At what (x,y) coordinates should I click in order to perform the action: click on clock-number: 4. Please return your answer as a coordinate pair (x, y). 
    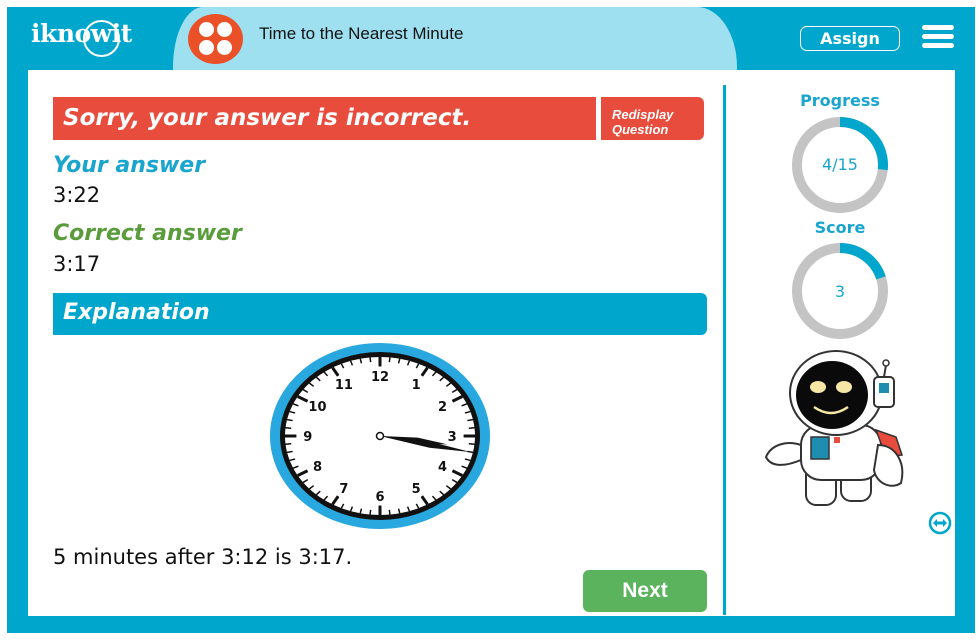
    Looking at the image, I should click on (442, 467).